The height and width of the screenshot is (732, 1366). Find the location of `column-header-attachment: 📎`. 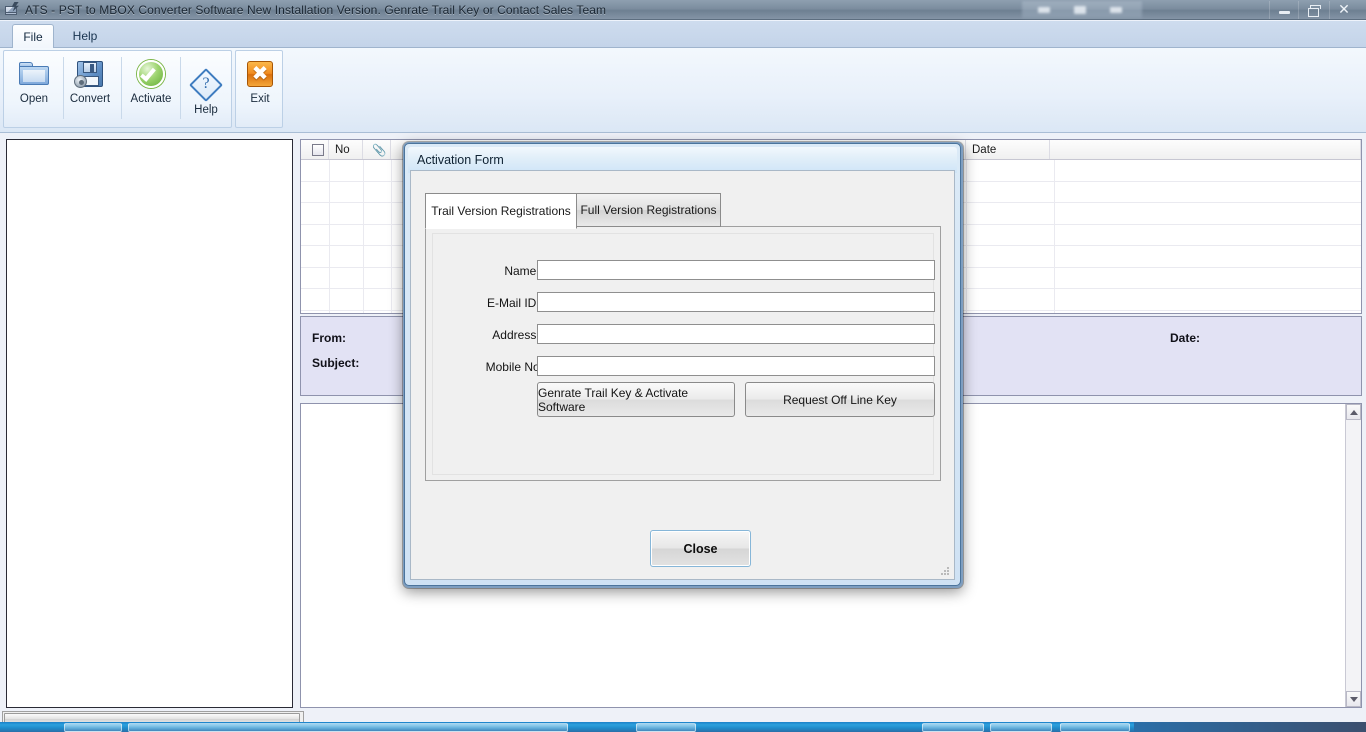

column-header-attachment: 📎 is located at coordinates (377, 149).